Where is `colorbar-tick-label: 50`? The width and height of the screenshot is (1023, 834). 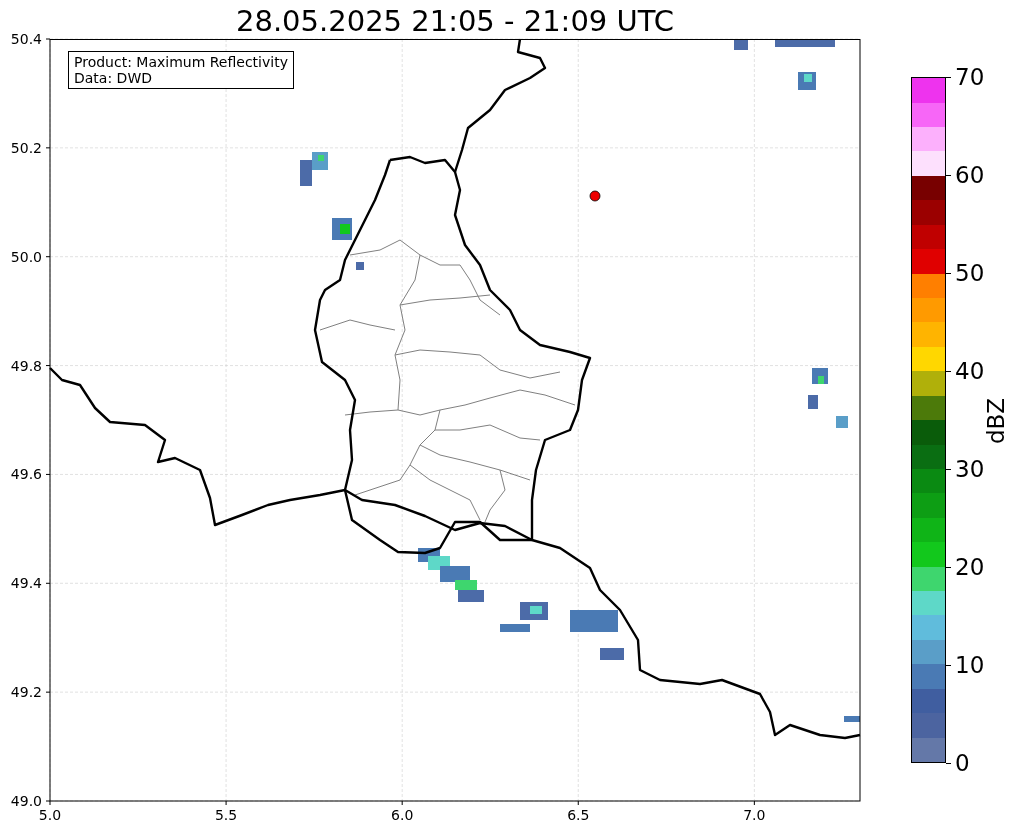 colorbar-tick-label: 50 is located at coordinates (970, 273).